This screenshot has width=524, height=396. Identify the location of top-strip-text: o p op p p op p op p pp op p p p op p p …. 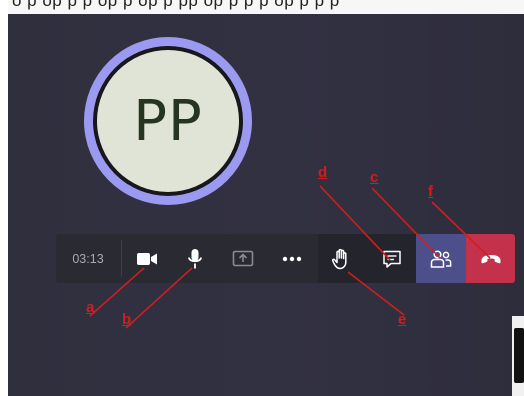
(176, 5).